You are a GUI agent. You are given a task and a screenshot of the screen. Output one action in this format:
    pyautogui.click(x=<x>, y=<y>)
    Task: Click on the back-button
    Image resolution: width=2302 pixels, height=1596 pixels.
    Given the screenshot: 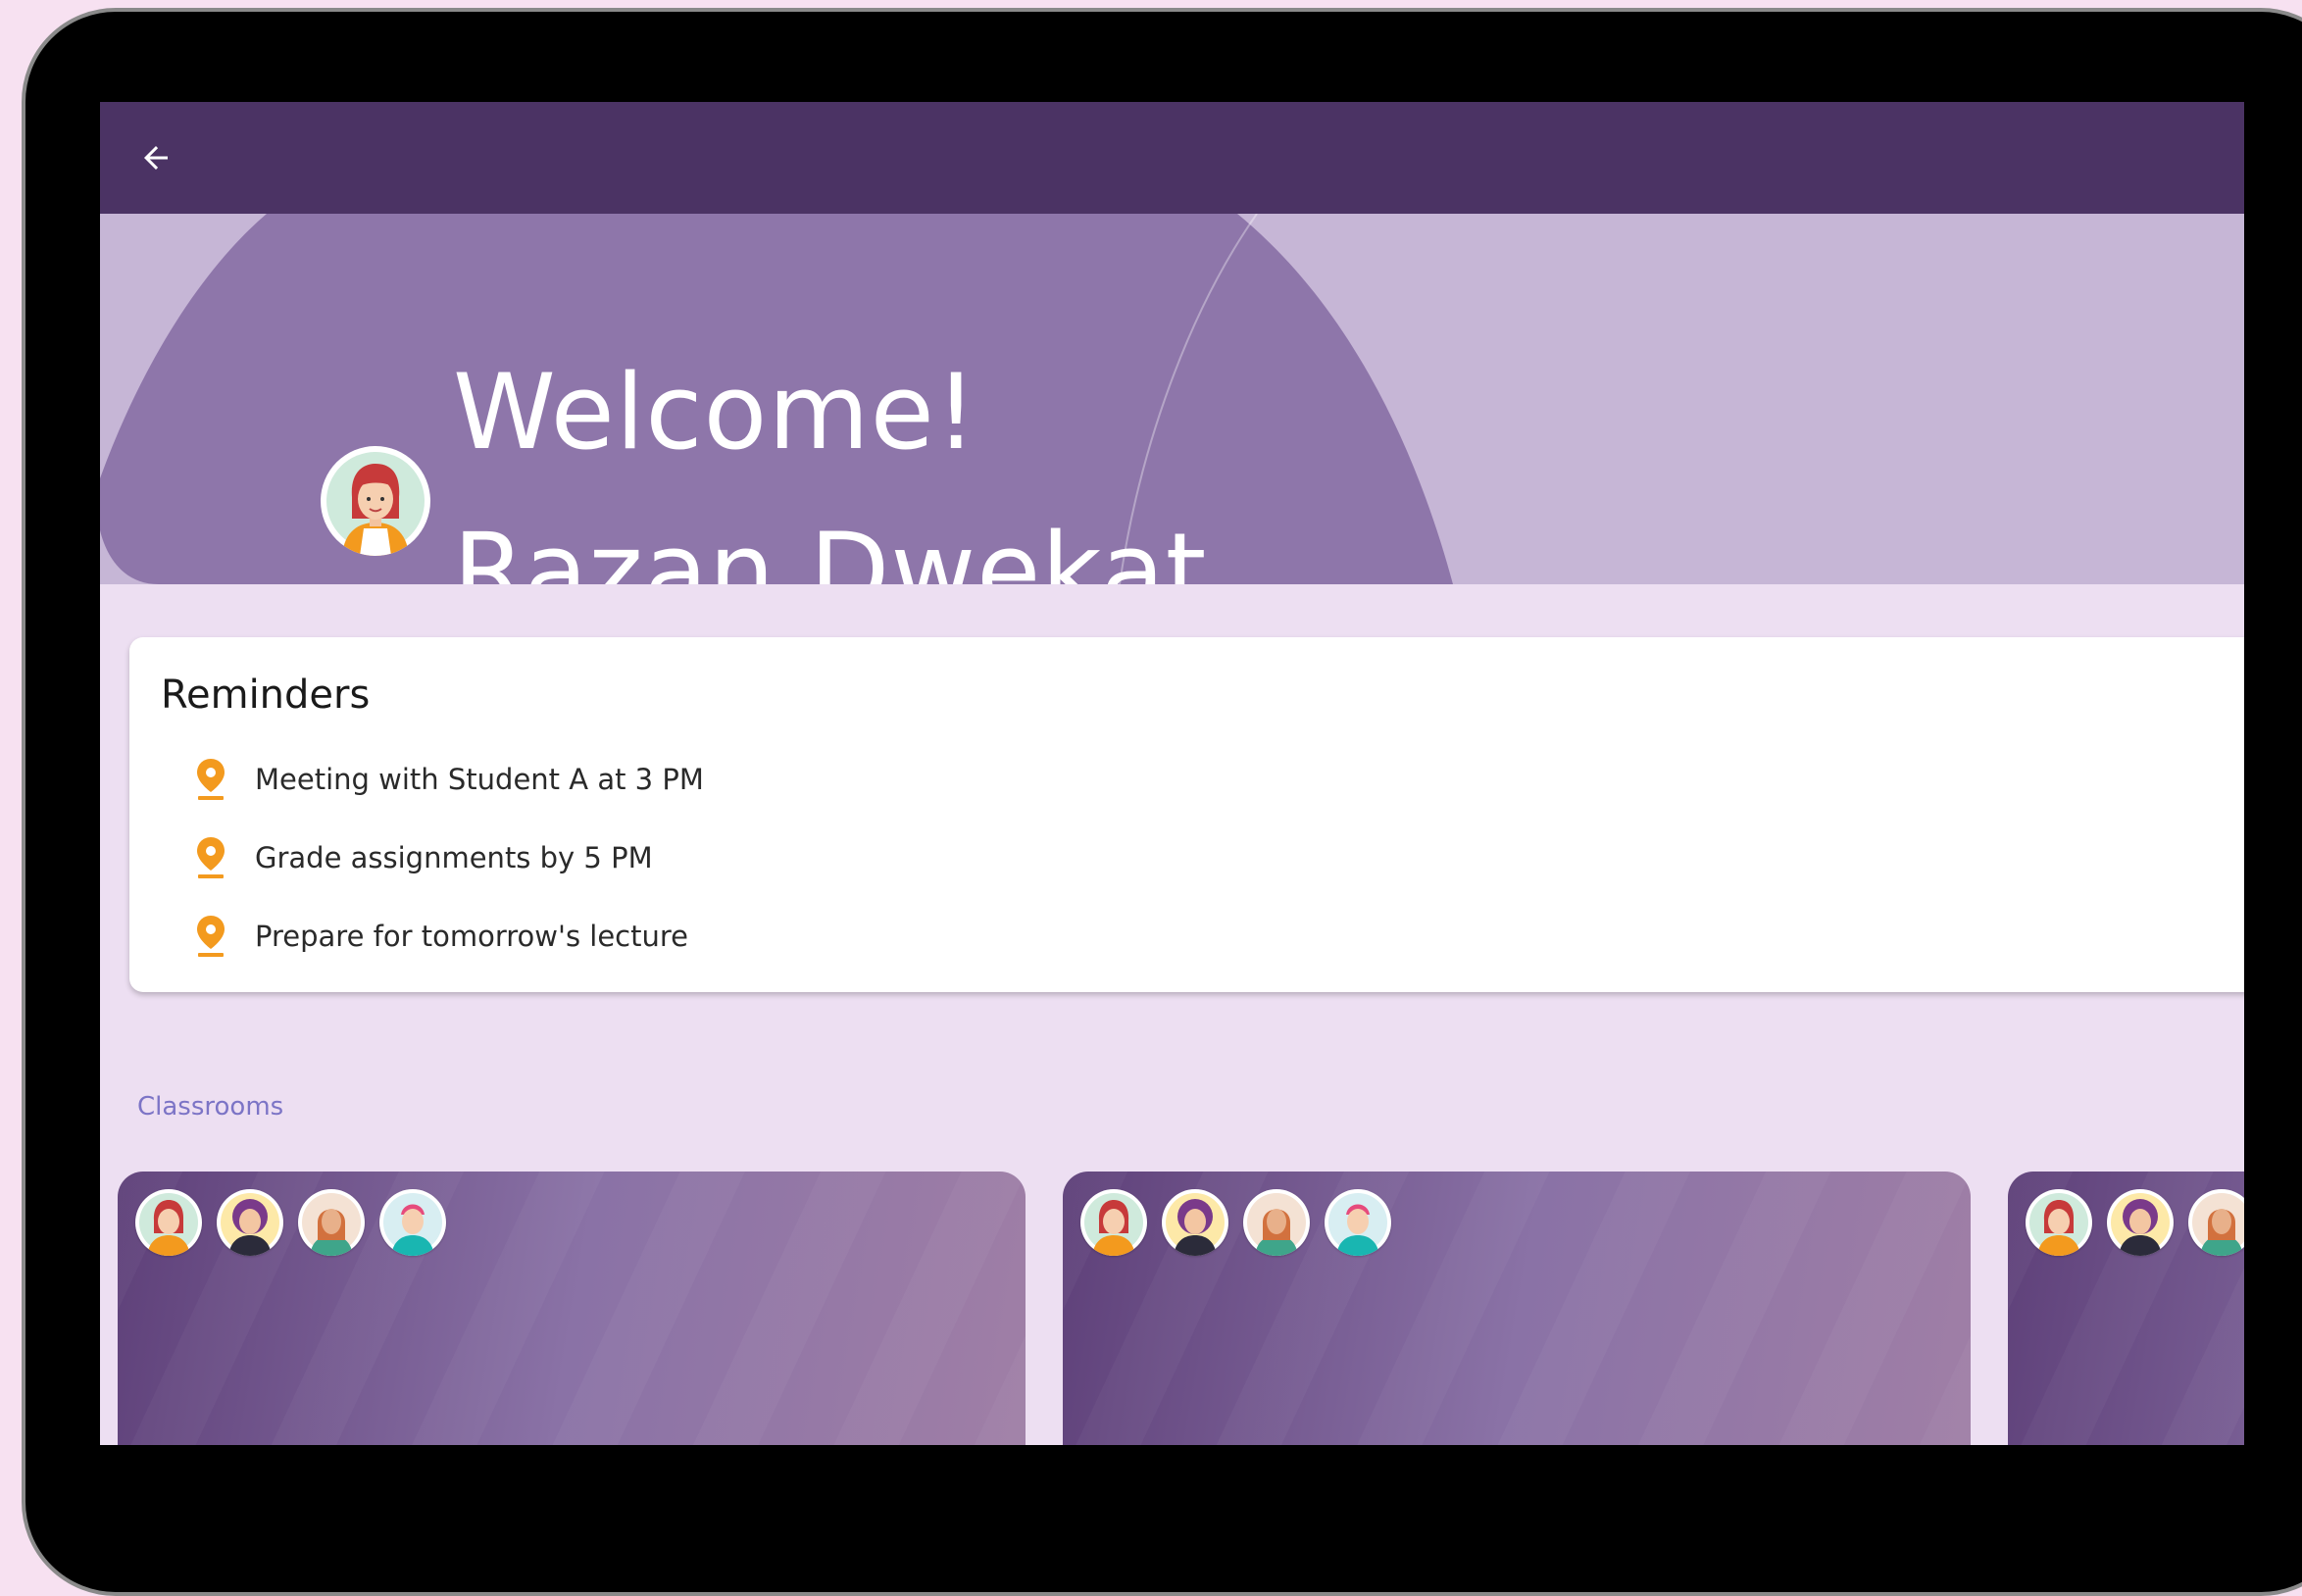 What is the action you would take?
    pyautogui.click(x=156, y=158)
    